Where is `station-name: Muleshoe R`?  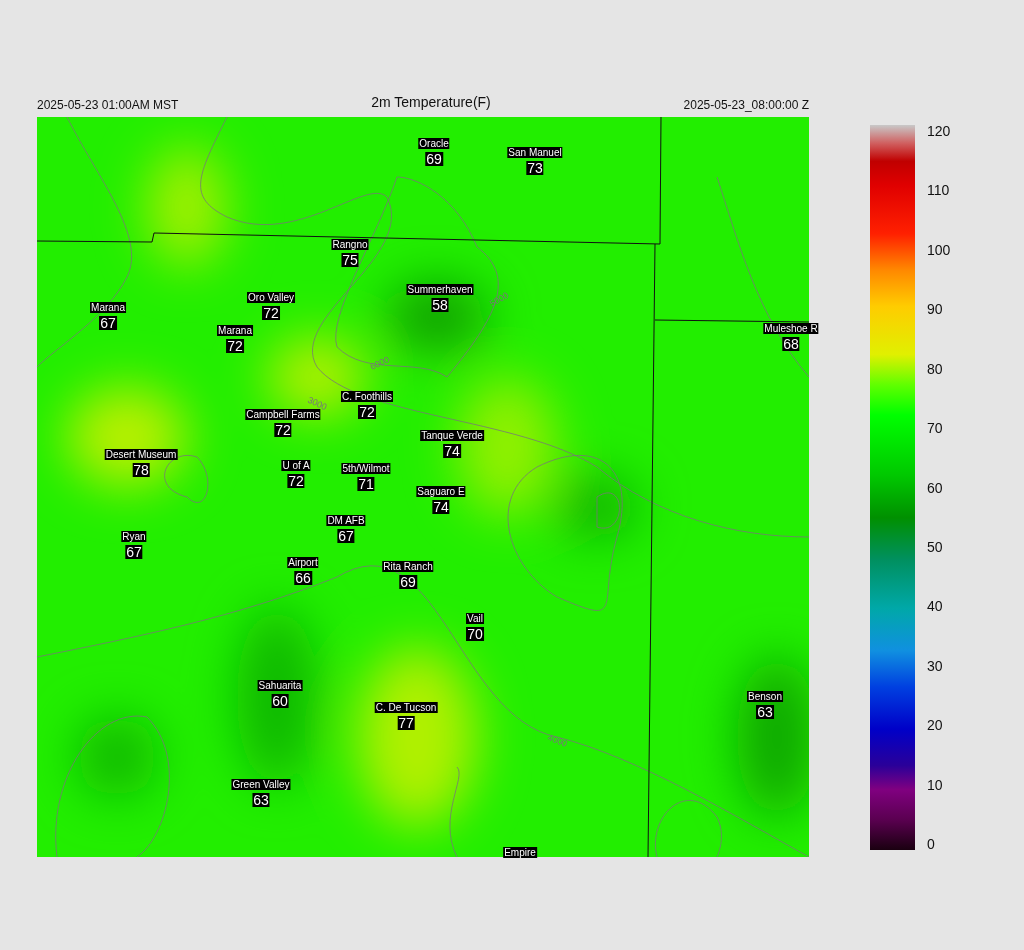
station-name: Muleshoe R is located at coordinates (791, 328).